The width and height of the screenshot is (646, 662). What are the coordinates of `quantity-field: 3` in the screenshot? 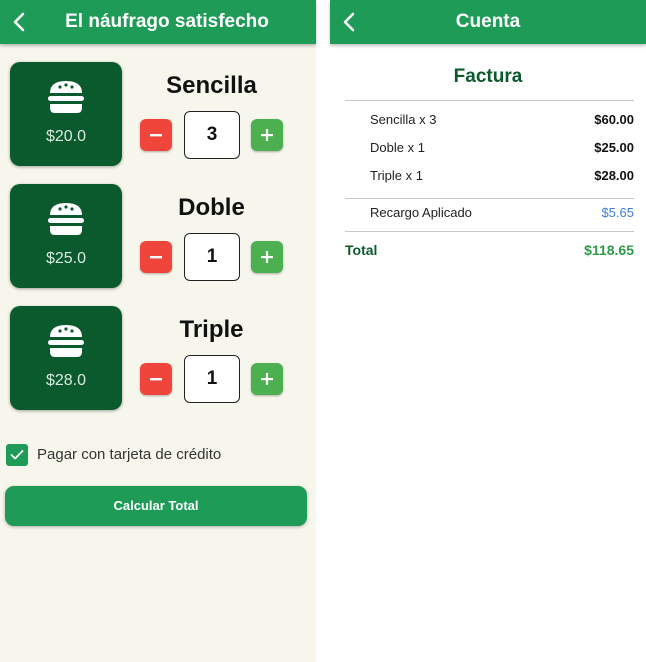 It's located at (212, 135).